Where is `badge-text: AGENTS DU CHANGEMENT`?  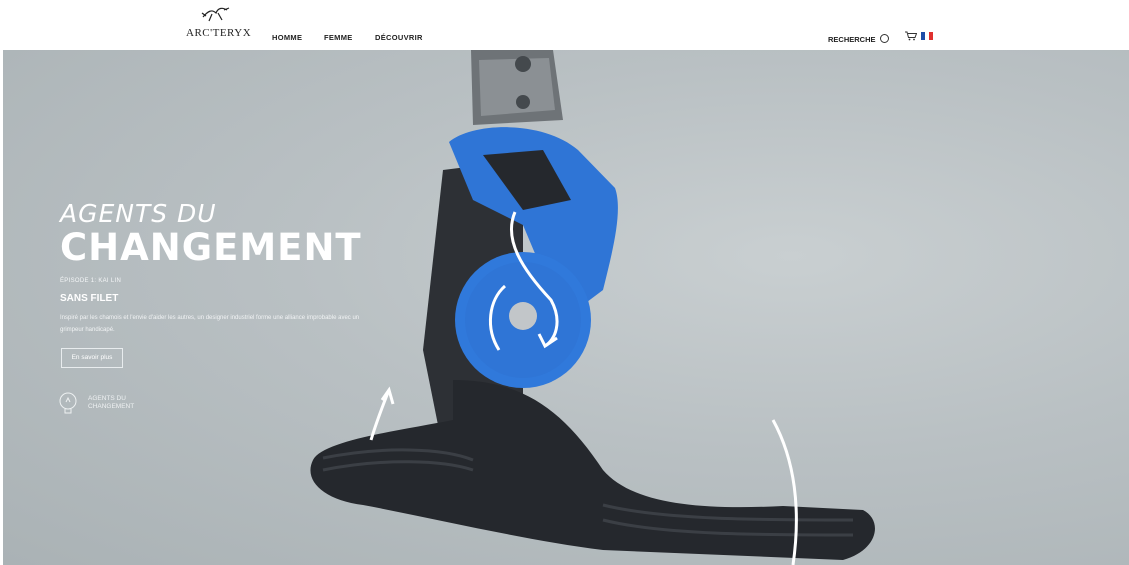
badge-text: AGENTS DU CHANGEMENT is located at coordinates (111, 403).